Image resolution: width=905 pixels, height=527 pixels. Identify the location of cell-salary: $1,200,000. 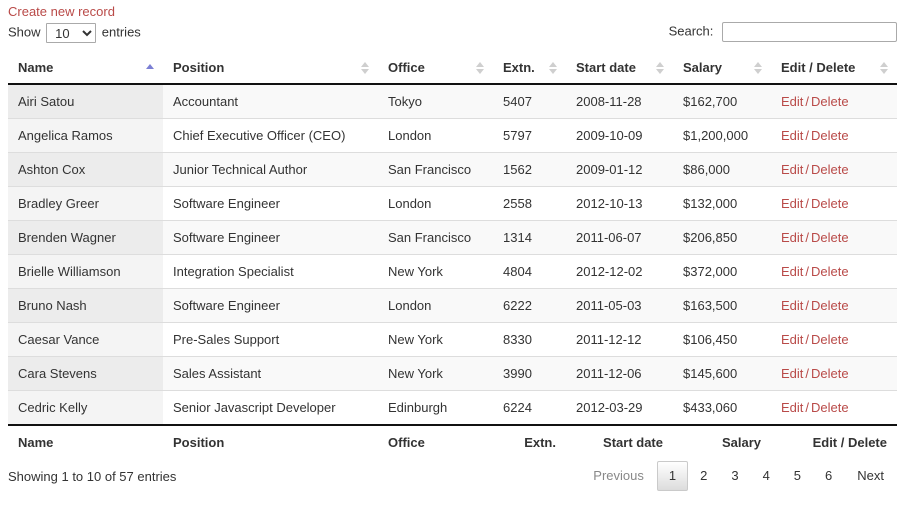
(722, 135).